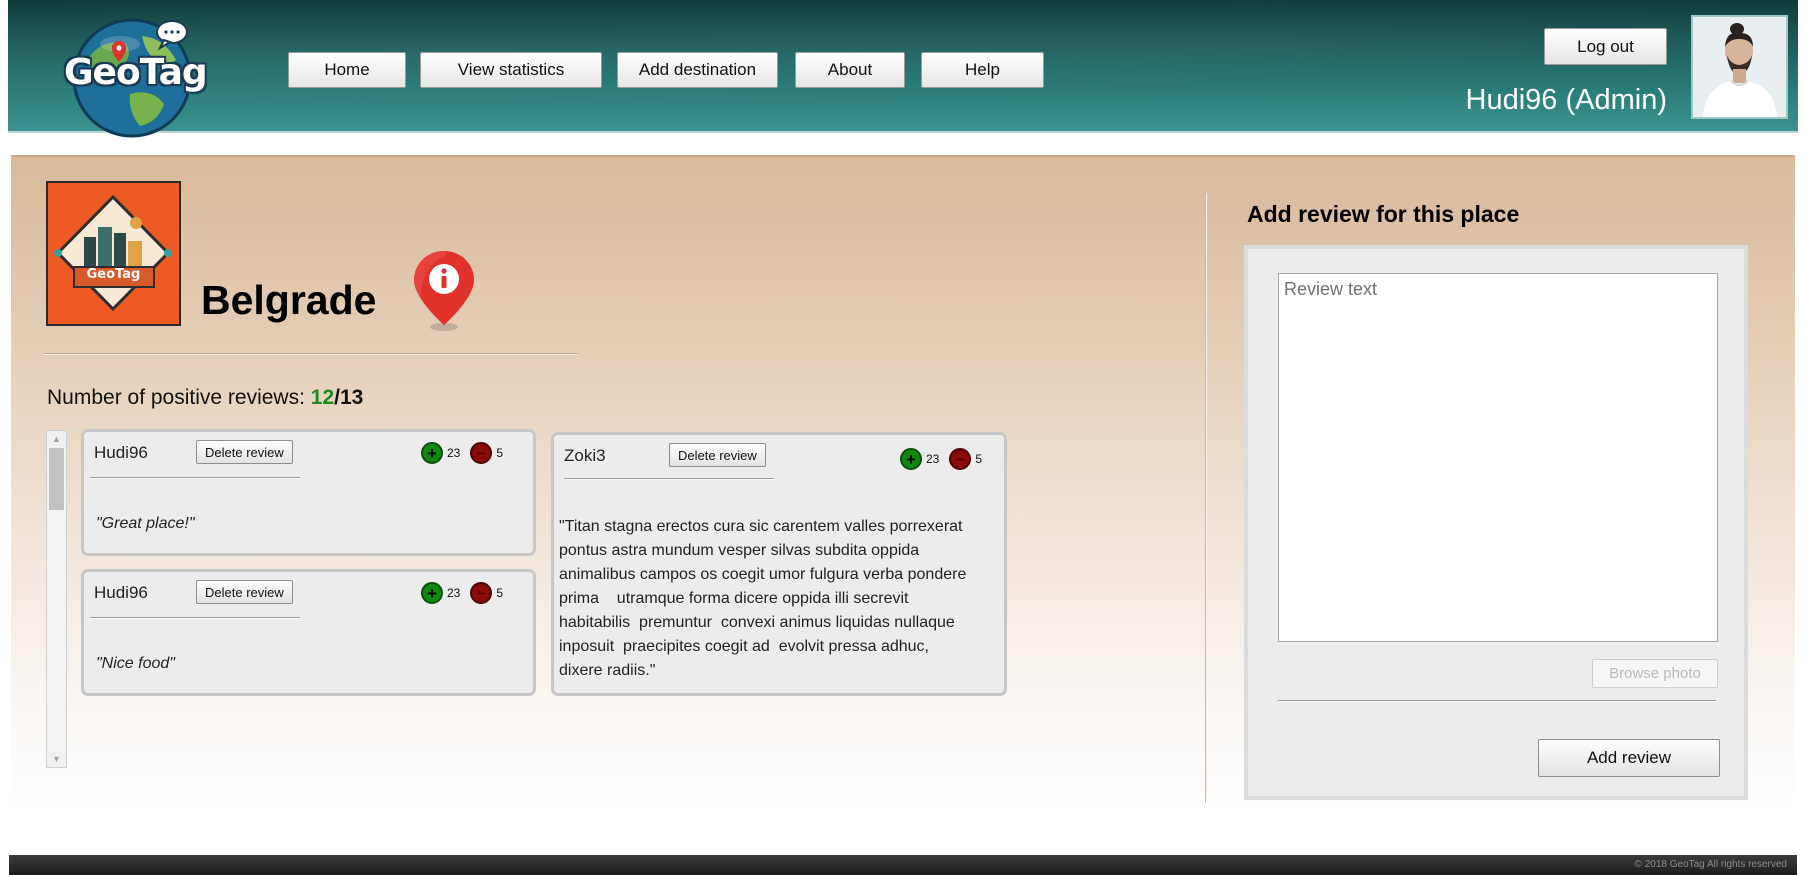 The height and width of the screenshot is (875, 1806). I want to click on info-pin-button, so click(444, 290).